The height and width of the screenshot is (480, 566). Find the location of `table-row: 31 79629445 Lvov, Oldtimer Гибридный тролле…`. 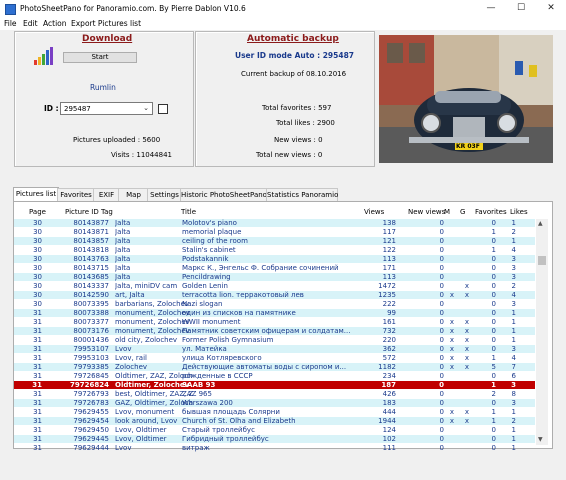

table-row: 31 79629445 Lvov, Oldtimer Гибридный тролле… is located at coordinates (274, 439).